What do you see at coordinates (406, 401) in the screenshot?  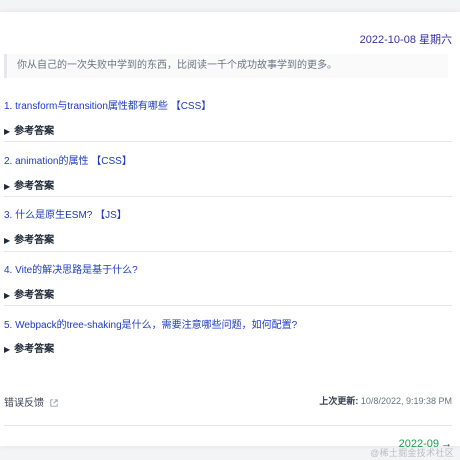 I see `last-updated-value: 10/8/2022, 9:19:38 PM` at bounding box center [406, 401].